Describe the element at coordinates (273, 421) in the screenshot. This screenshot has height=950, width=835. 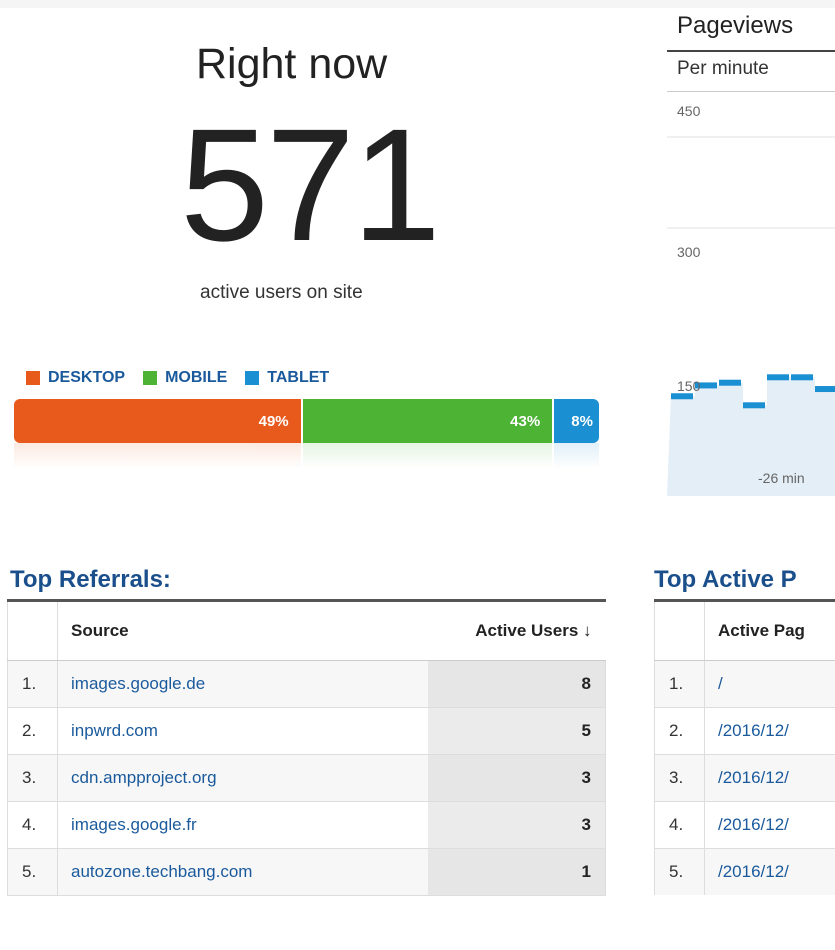
I see `desktop-share-label: 49%` at that location.